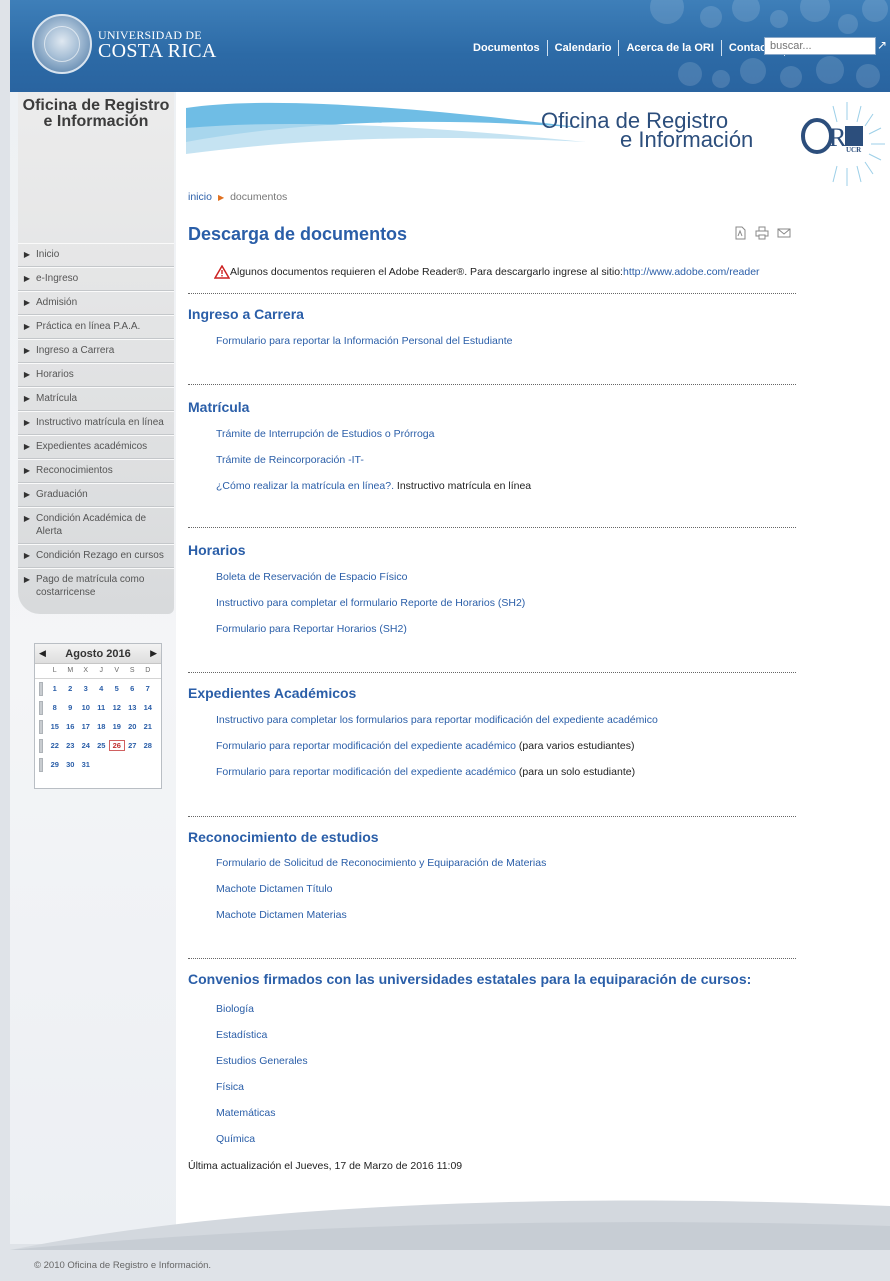 The image size is (890, 1281). I want to click on adobe-reader-link: http://www.adobe.com/reader, so click(691, 272).